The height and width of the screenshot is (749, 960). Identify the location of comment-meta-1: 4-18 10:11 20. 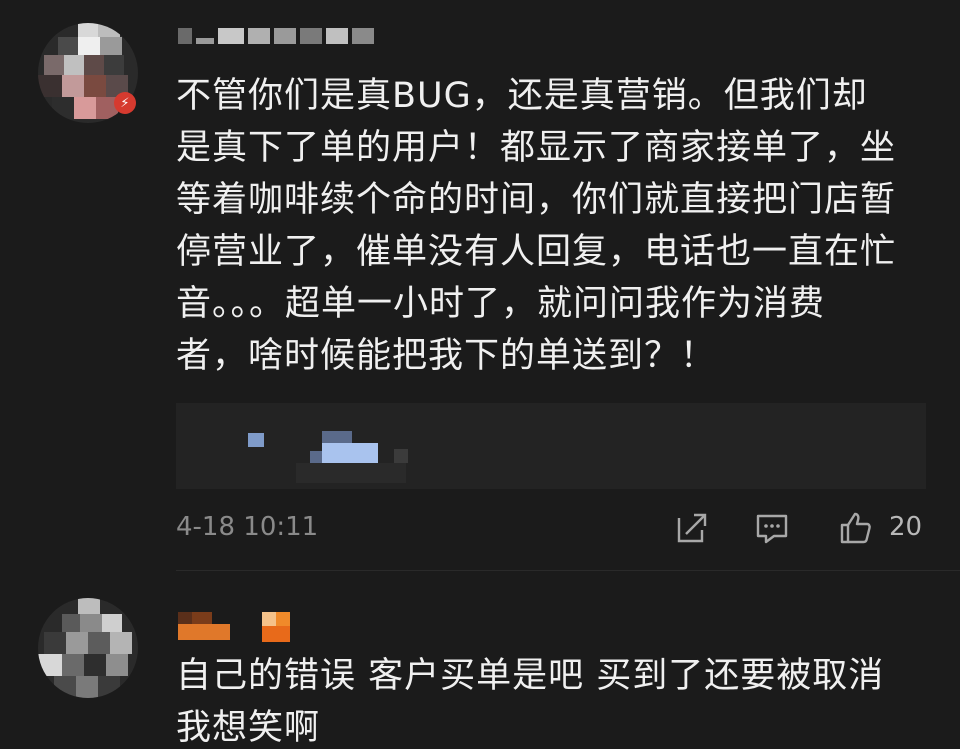
(551, 528).